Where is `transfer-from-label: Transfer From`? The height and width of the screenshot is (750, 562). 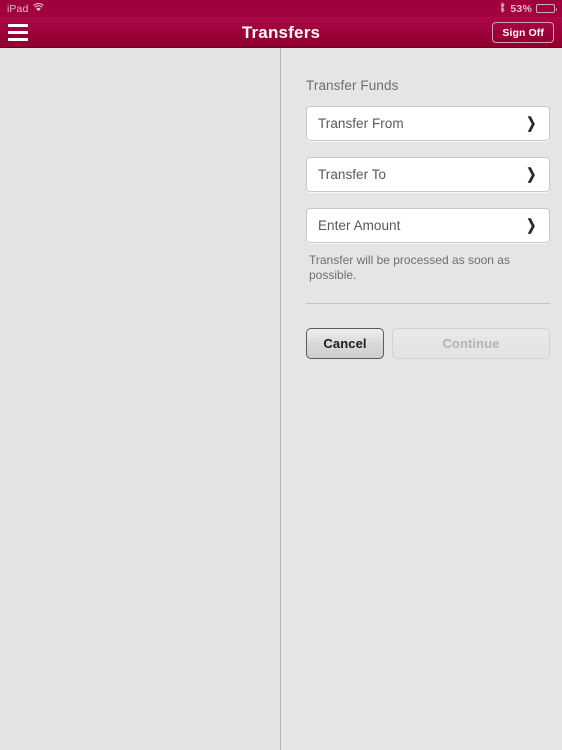
transfer-from-label: Transfer From is located at coordinates (361, 123).